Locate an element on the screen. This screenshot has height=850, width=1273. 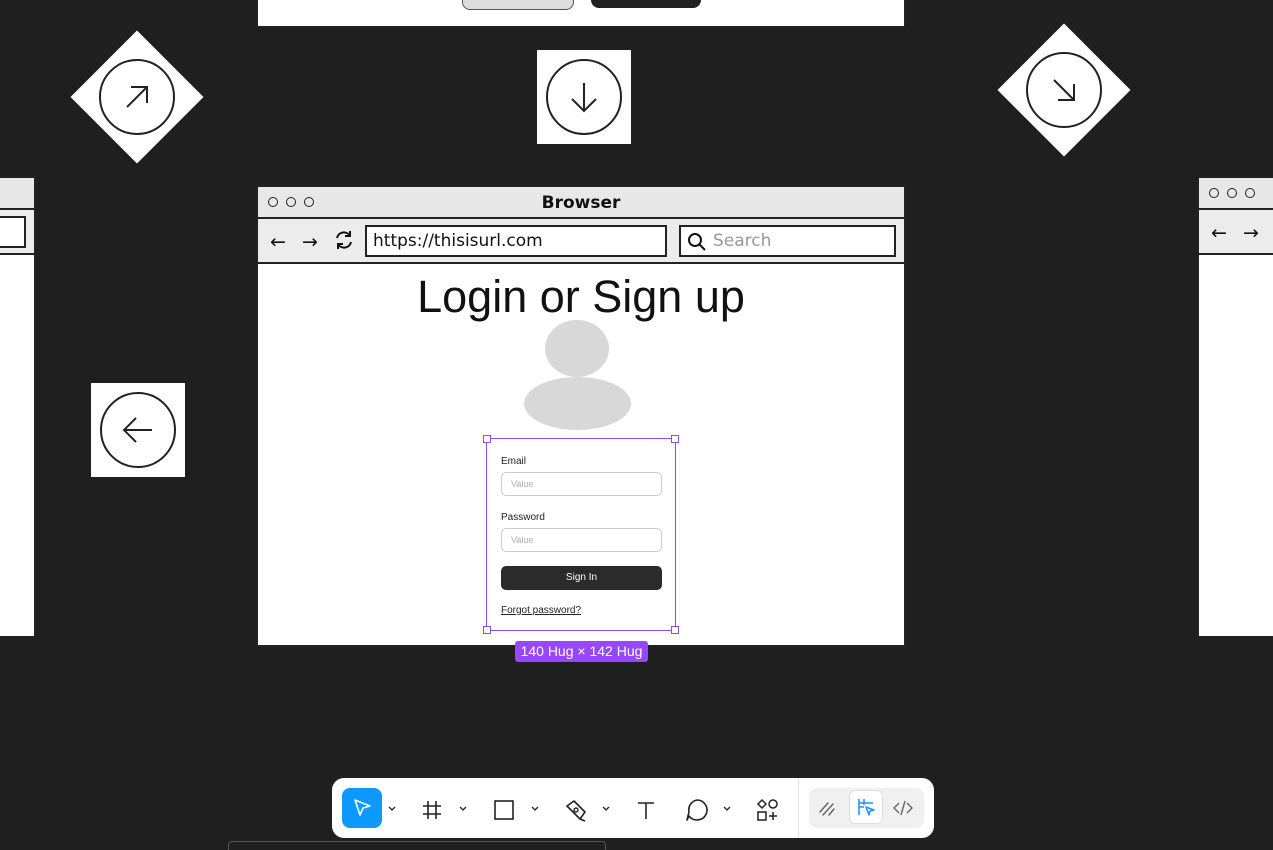
text-icon is located at coordinates (646, 810).